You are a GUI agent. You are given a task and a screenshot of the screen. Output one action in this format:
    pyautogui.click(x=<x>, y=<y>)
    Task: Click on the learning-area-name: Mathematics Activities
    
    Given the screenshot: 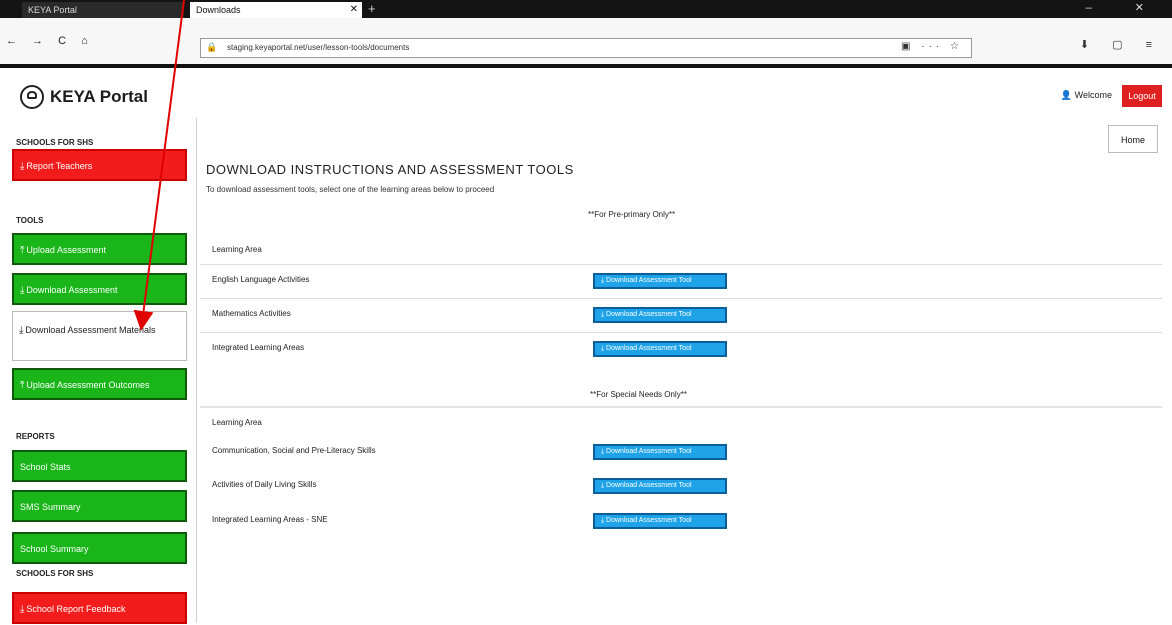 What is the action you would take?
    pyautogui.click(x=251, y=313)
    